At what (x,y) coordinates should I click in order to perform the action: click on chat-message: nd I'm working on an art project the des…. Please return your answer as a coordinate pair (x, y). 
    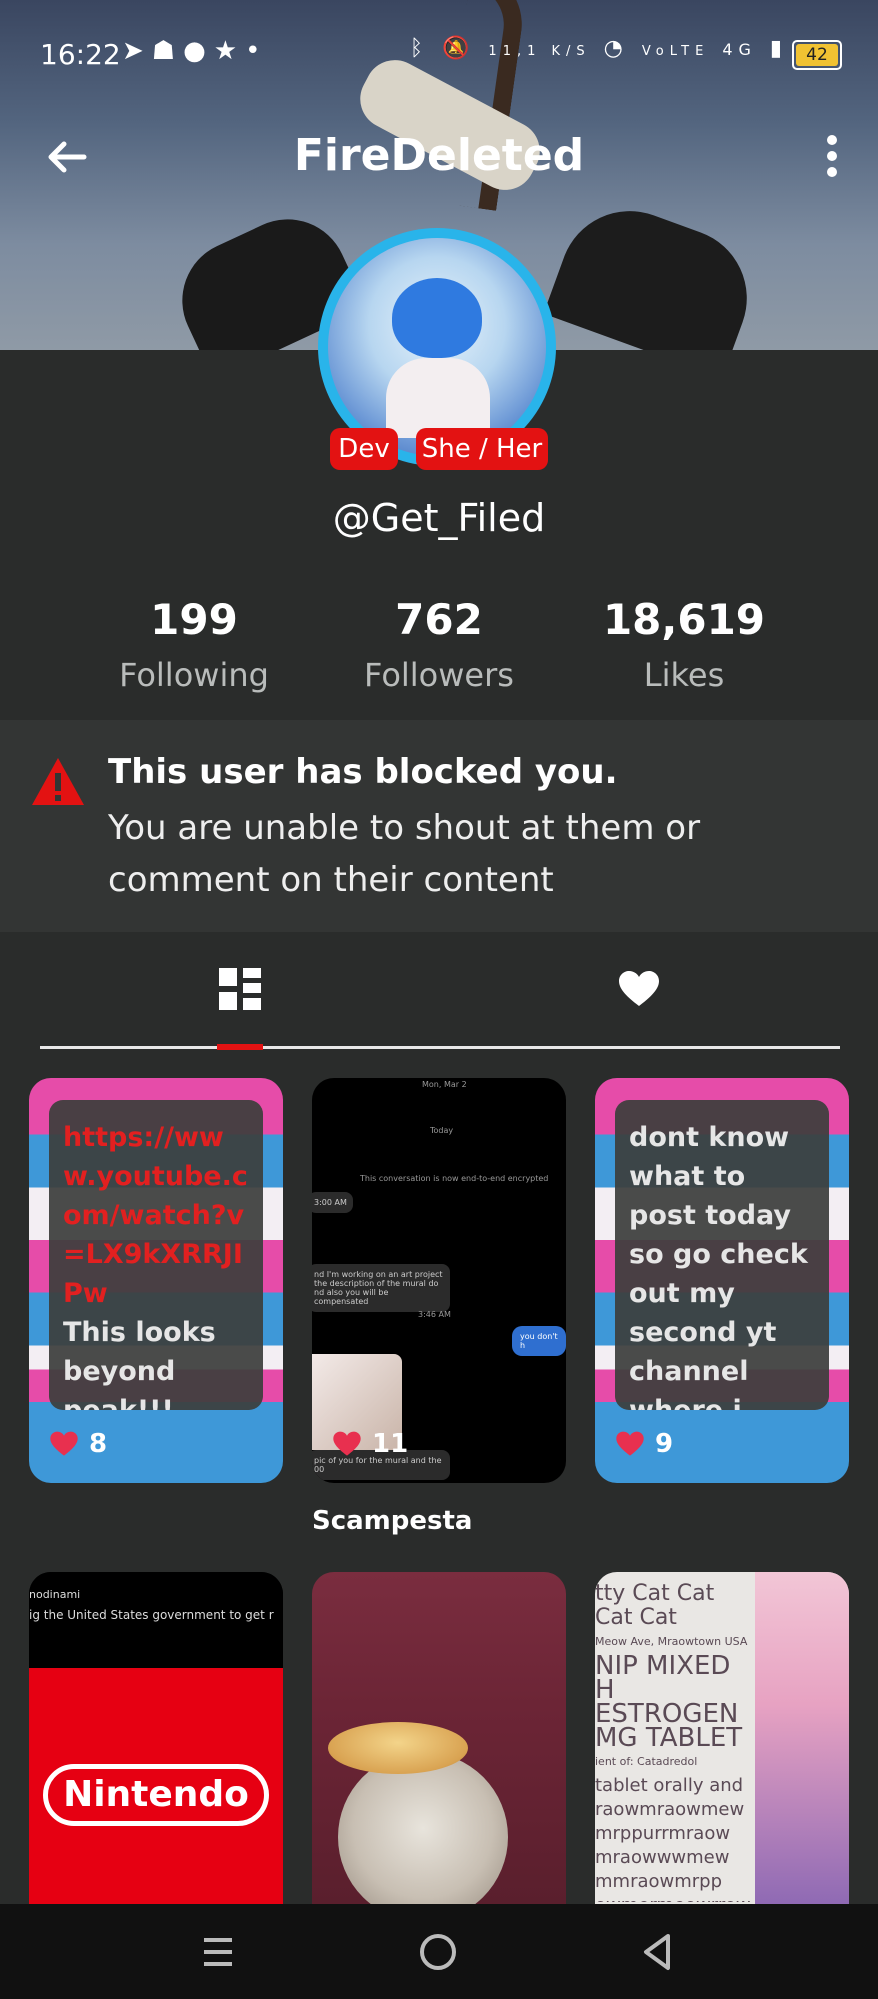
    Looking at the image, I should click on (381, 1288).